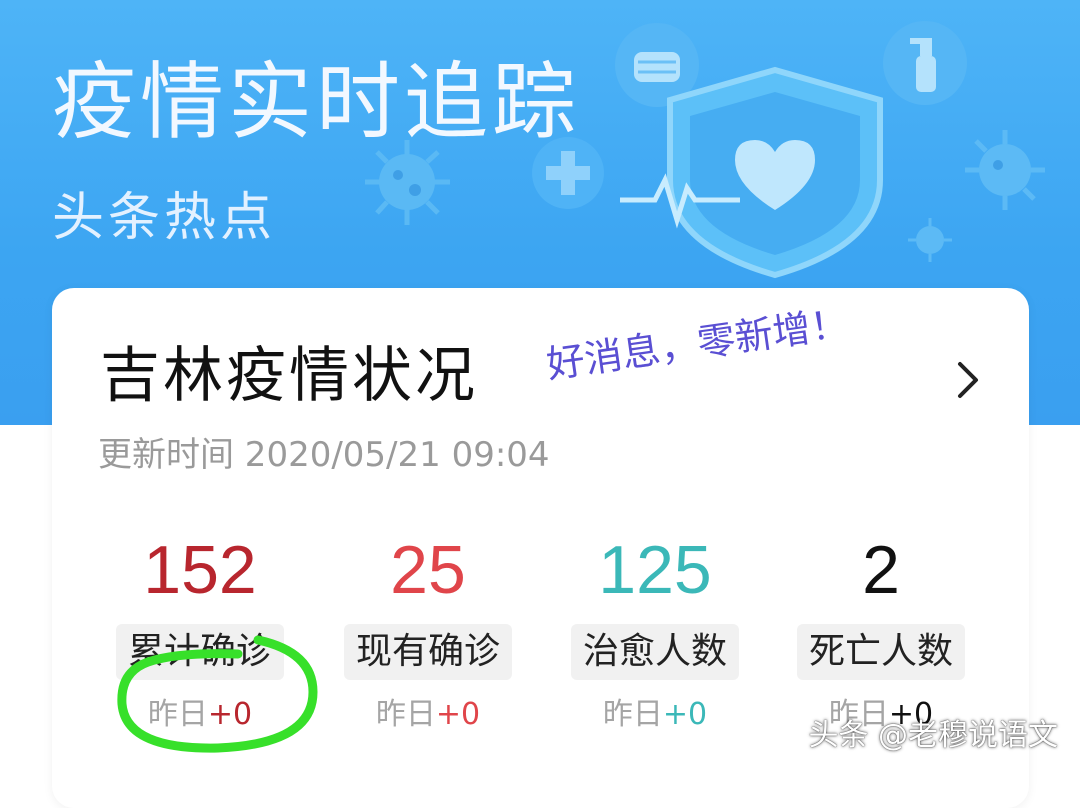 Image resolution: width=1080 pixels, height=808 pixels. What do you see at coordinates (324, 455) in the screenshot?
I see `update-time: 更新时间 2020/05/21 09:04` at bounding box center [324, 455].